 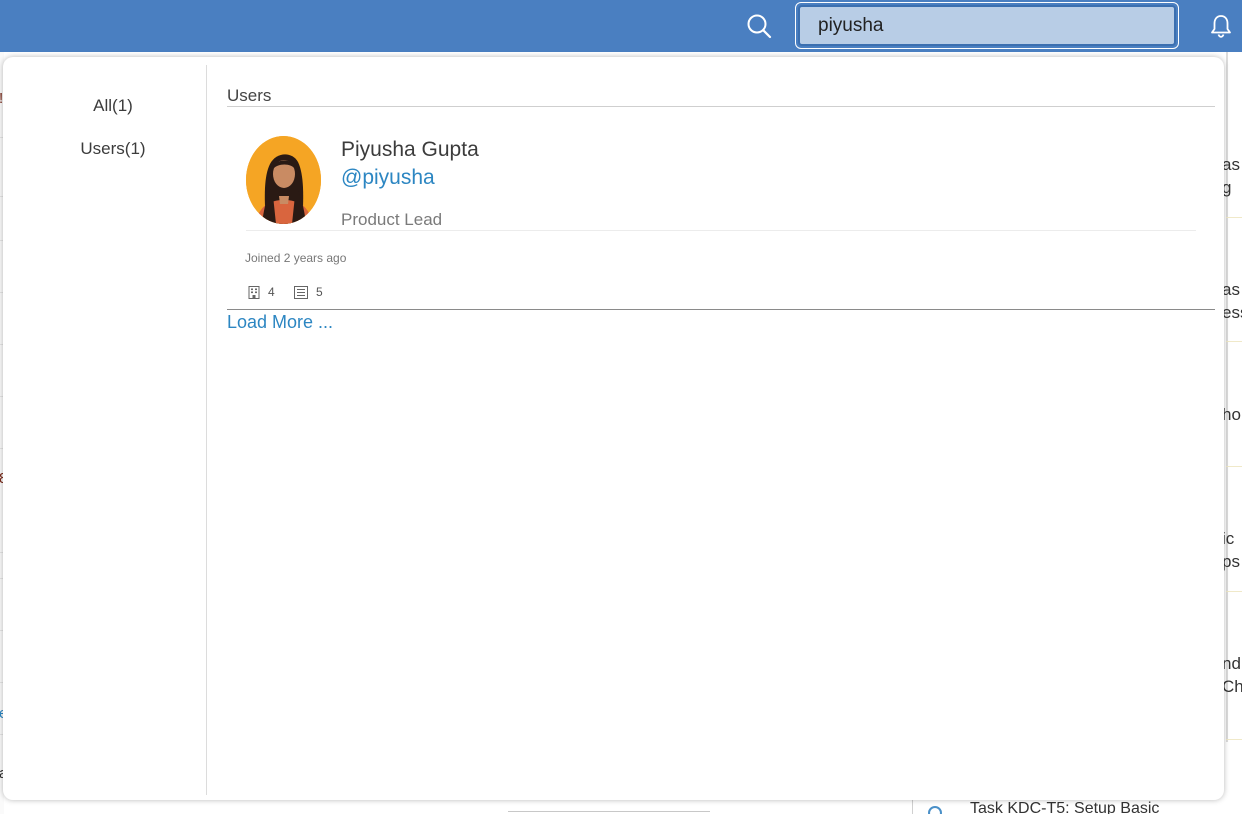 I want to click on section-title-users: Users, so click(x=249, y=95).